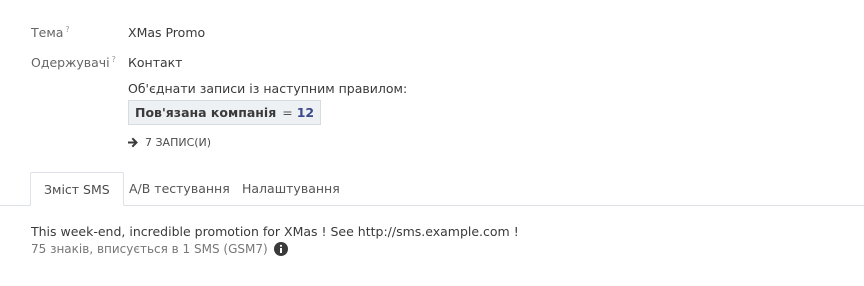 Image resolution: width=864 pixels, height=286 pixels. I want to click on tab-ab-testing: A/B тестування, so click(179, 188).